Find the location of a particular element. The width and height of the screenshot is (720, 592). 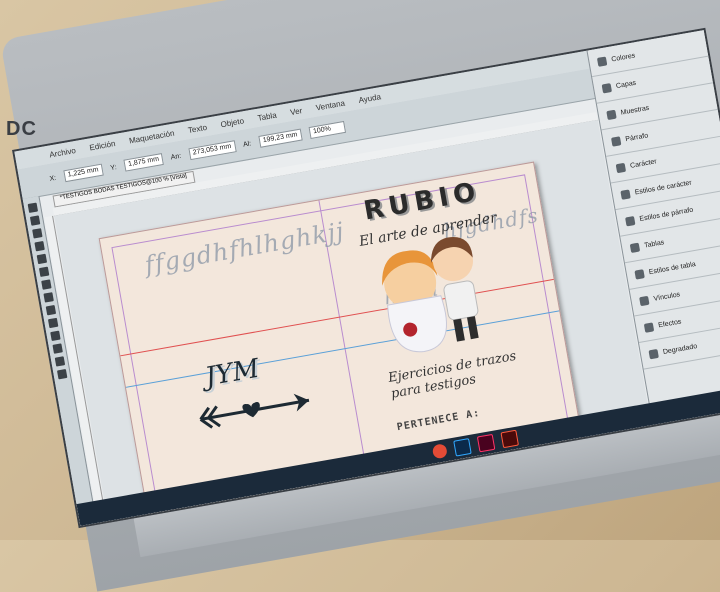

menu-edit: Edición is located at coordinates (102, 145).